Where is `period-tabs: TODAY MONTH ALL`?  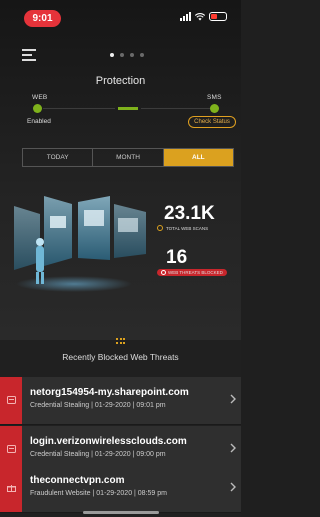
period-tabs: TODAY MONTH ALL is located at coordinates (128, 157).